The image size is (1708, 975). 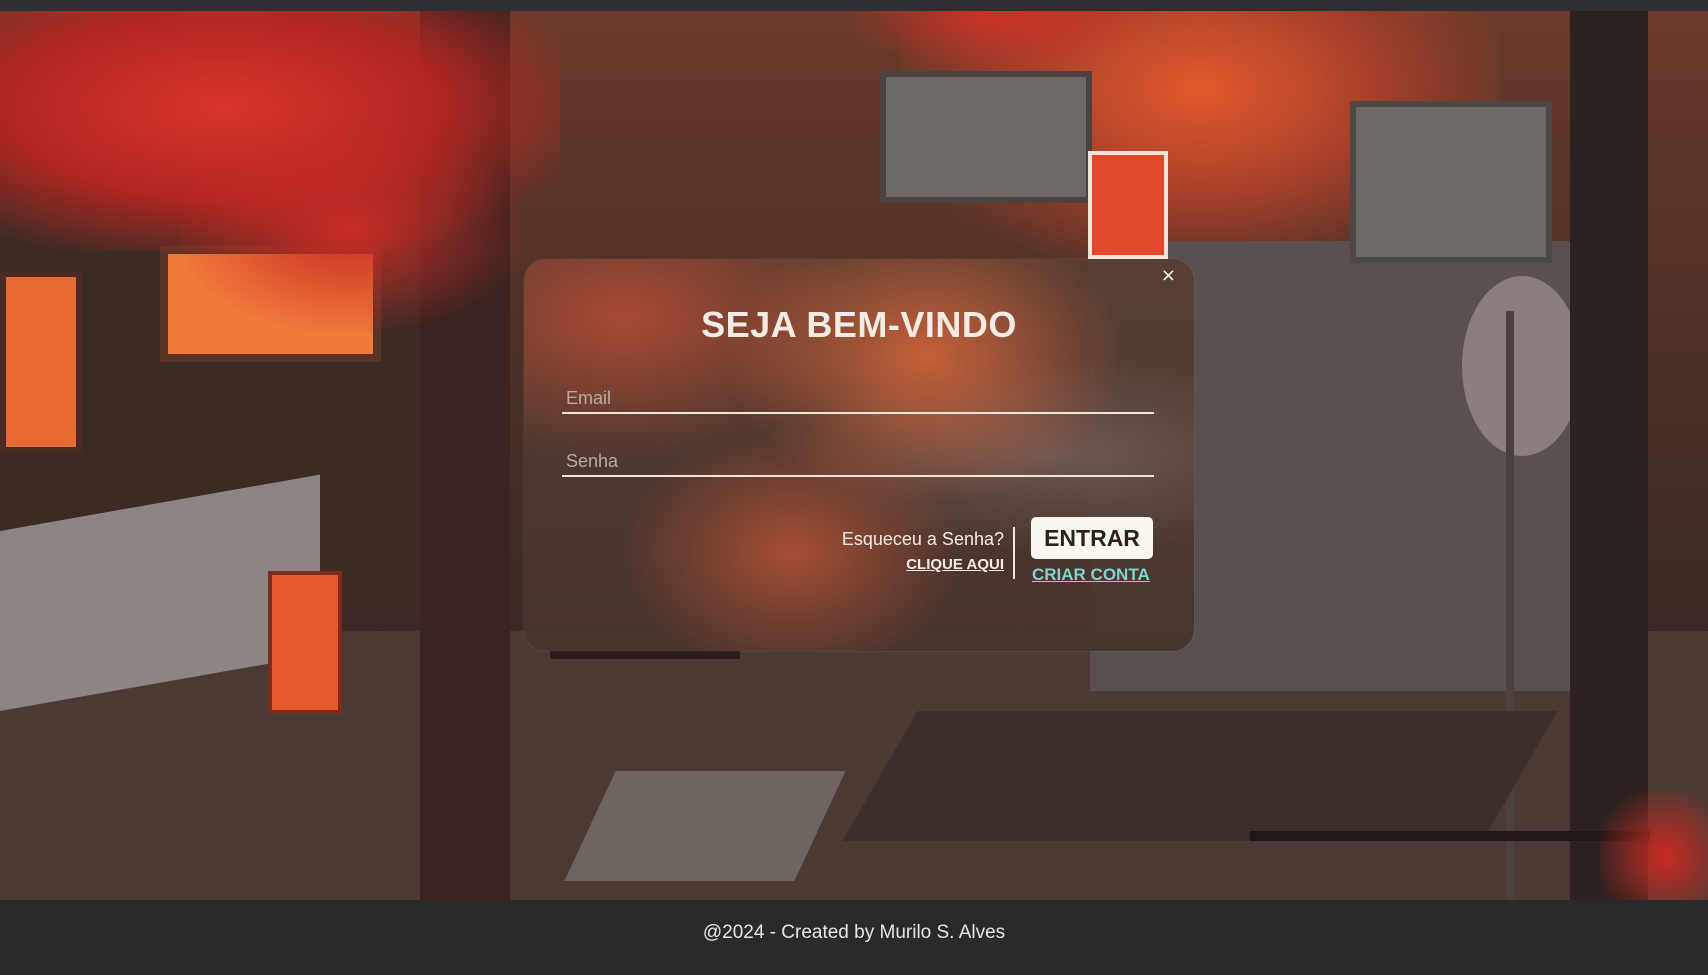 What do you see at coordinates (858, 399) in the screenshot?
I see `email-field` at bounding box center [858, 399].